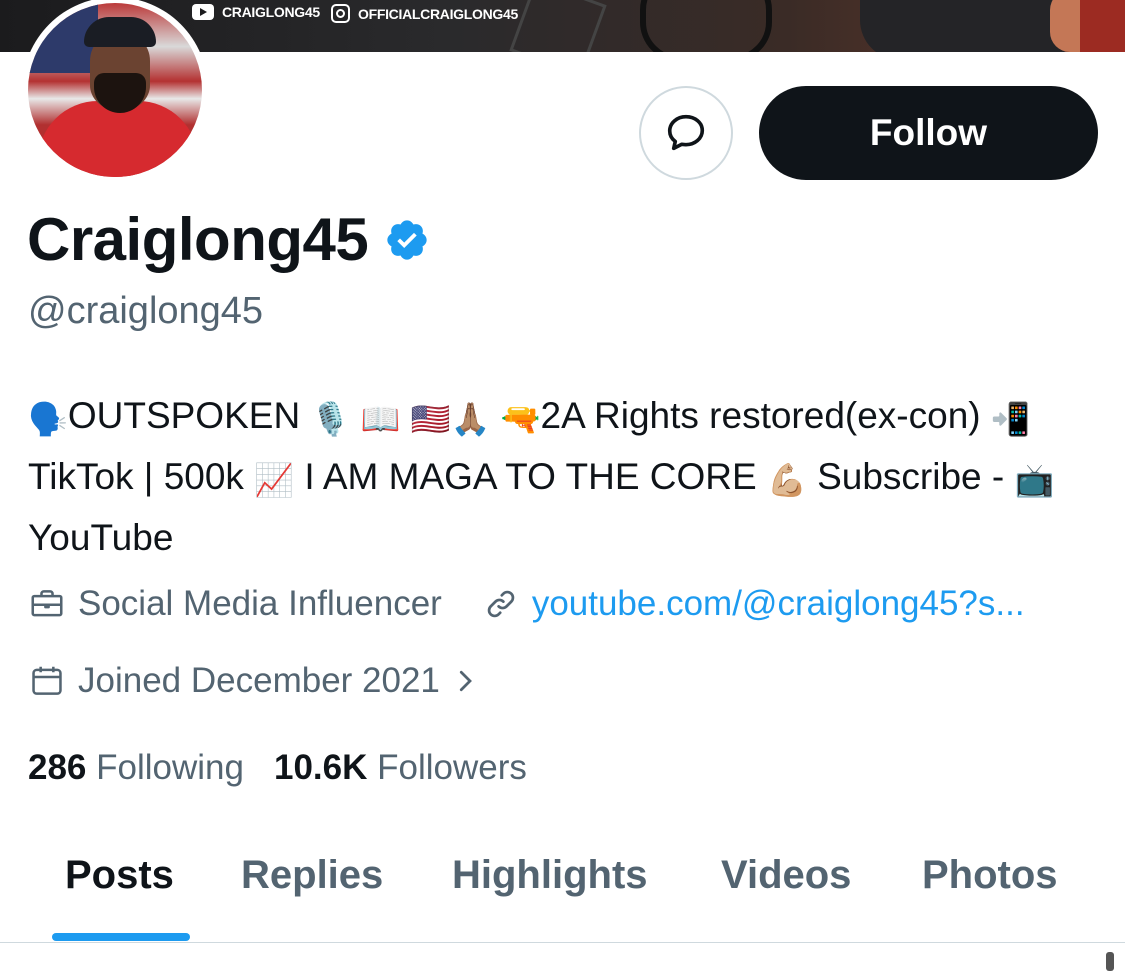 The width and height of the screenshot is (1125, 971). Describe the element at coordinates (146, 311) in the screenshot. I see `user-handle: @craiglong45` at that location.